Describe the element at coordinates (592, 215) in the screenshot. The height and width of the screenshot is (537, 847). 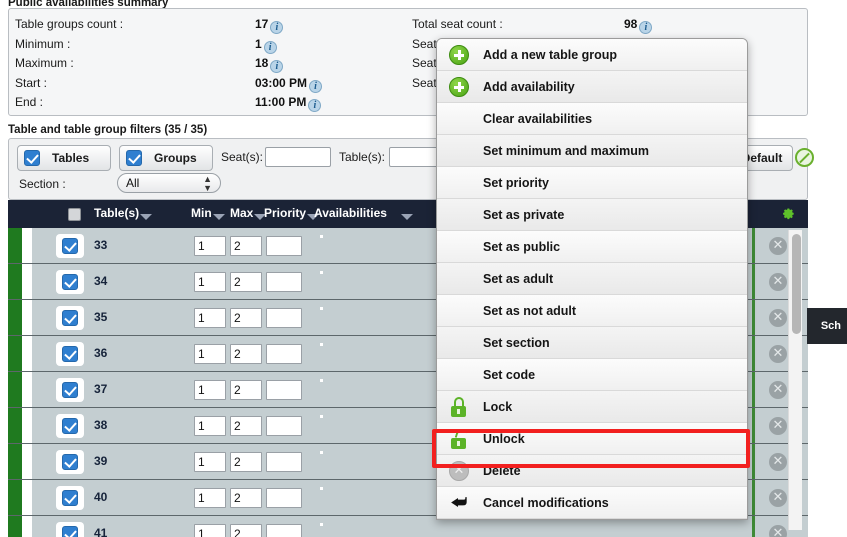
I see `menu-item-set-as-private: Set as private` at that location.